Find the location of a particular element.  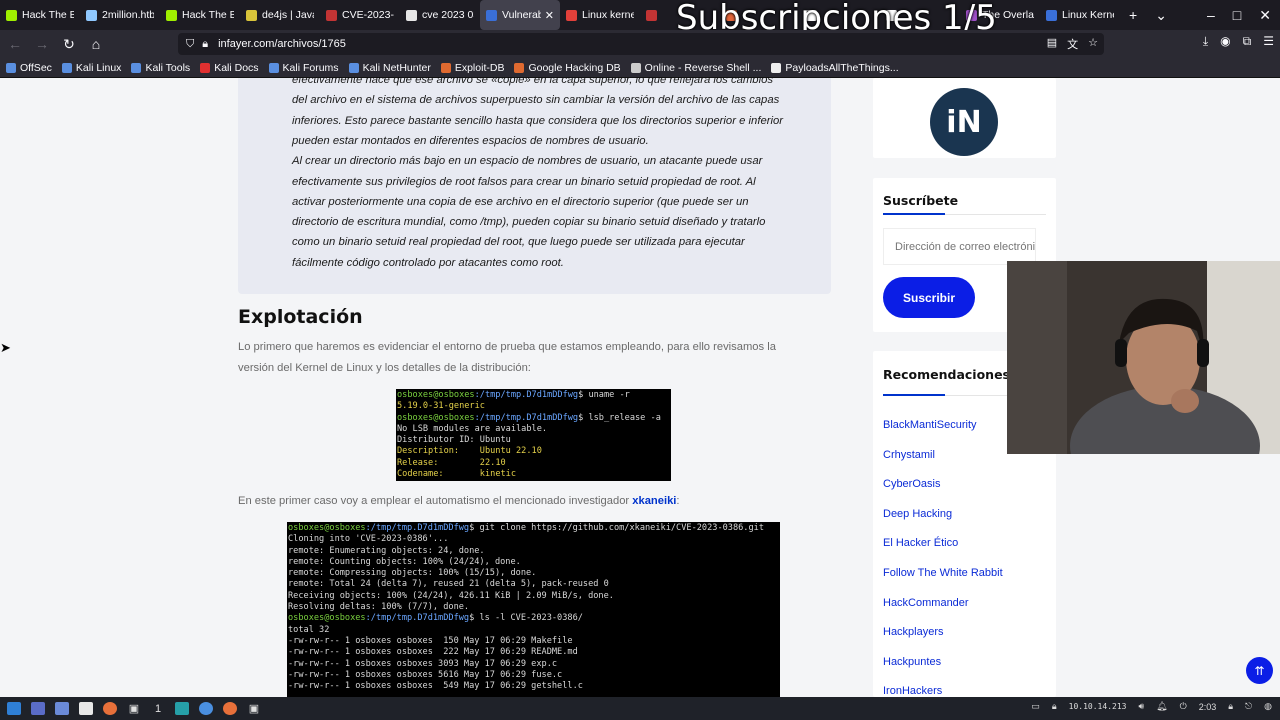

firefox-window-icon is located at coordinates (230, 709).